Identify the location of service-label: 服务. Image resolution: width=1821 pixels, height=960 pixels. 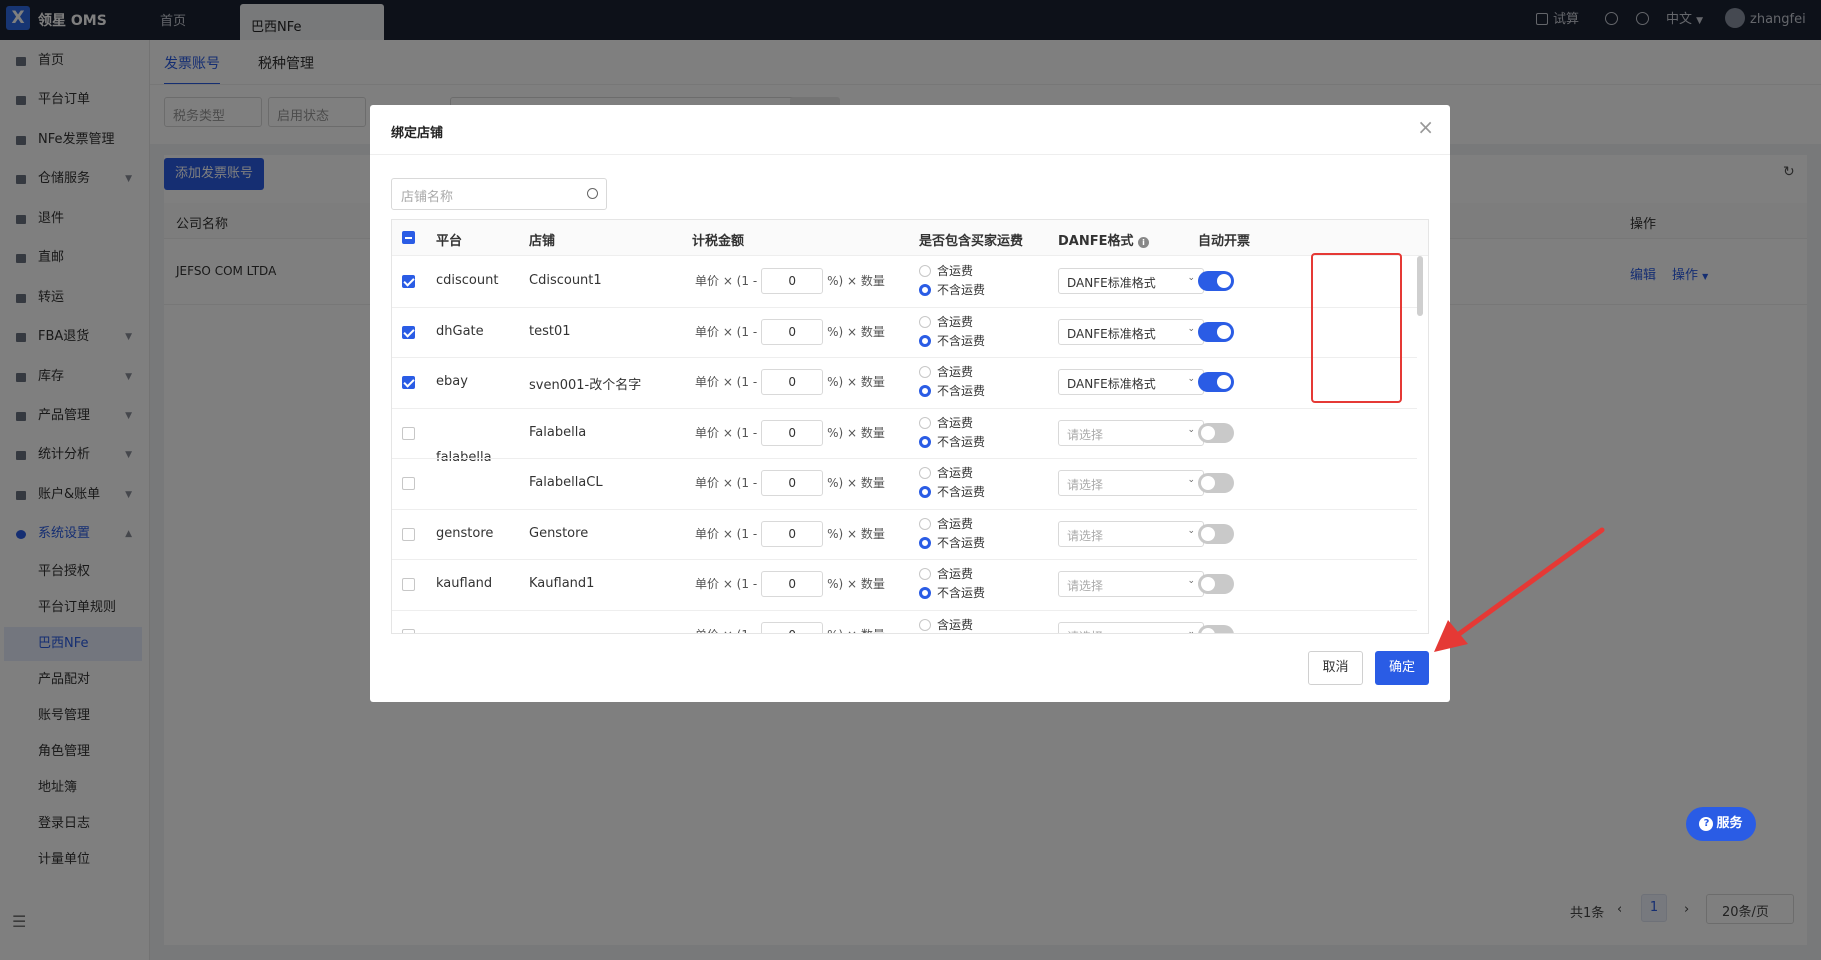
(1729, 823).